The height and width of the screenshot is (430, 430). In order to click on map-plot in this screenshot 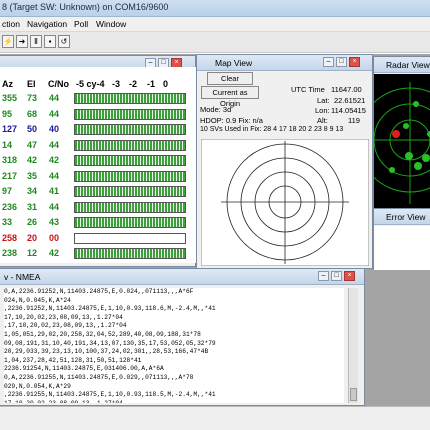, I will do `click(285, 202)`.